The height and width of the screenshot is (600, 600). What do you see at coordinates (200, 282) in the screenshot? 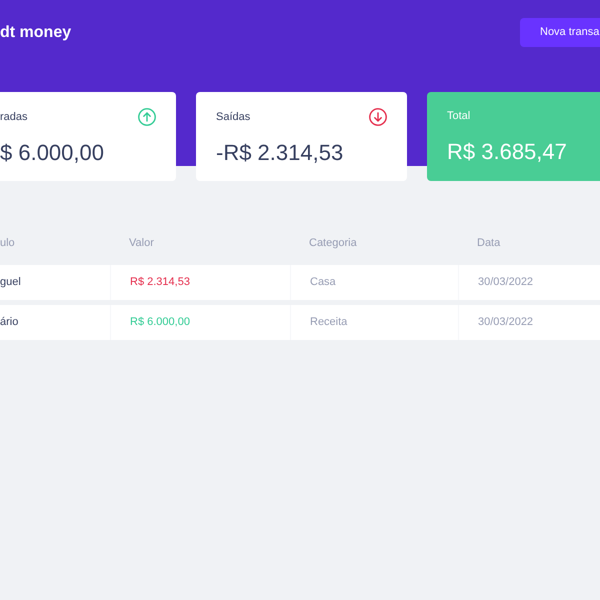
I see `table-cell: R$ 2.314,53` at bounding box center [200, 282].